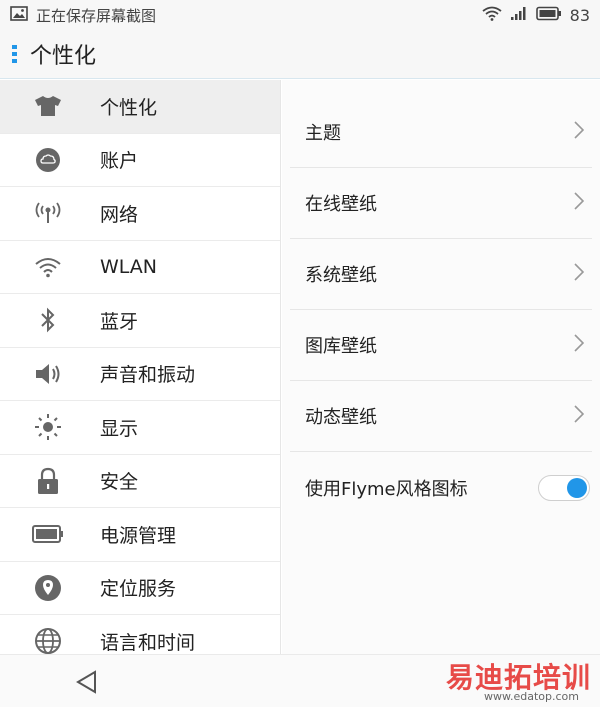 This screenshot has height=707, width=600. Describe the element at coordinates (119, 321) in the screenshot. I see `sidebar-item-label: 蓝牙` at that location.